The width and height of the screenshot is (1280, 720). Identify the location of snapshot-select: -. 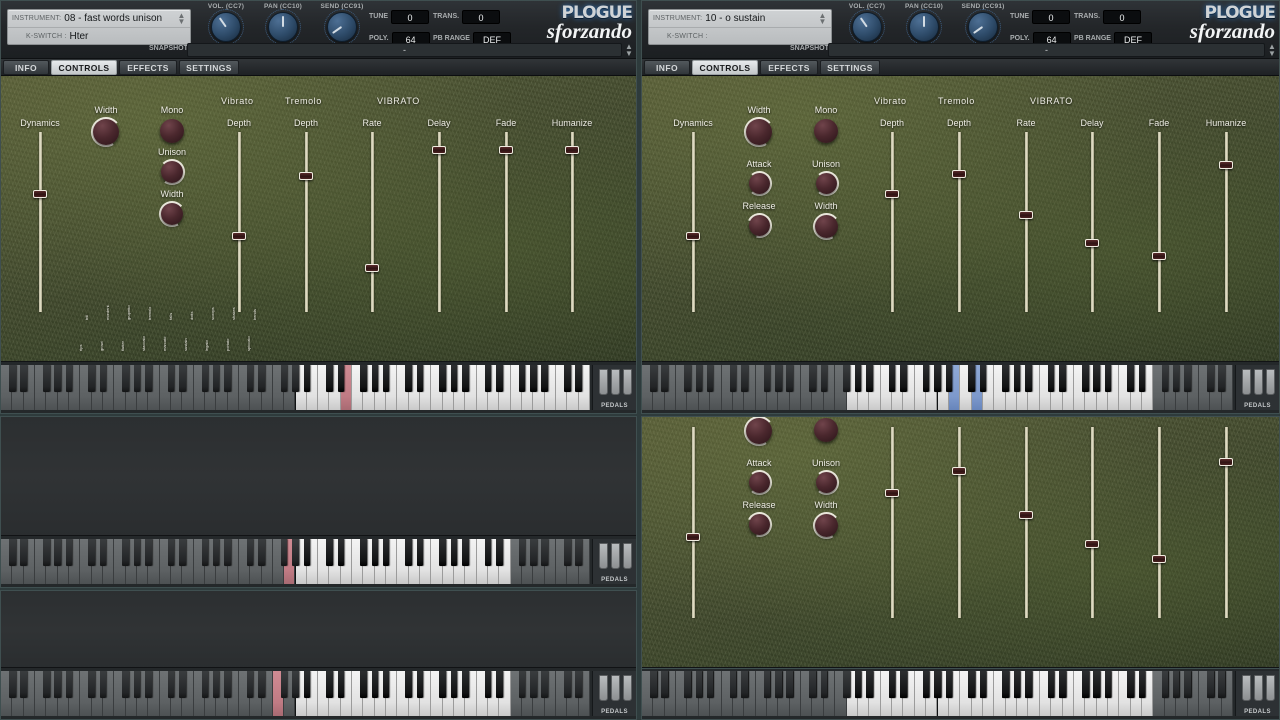
(1046, 50).